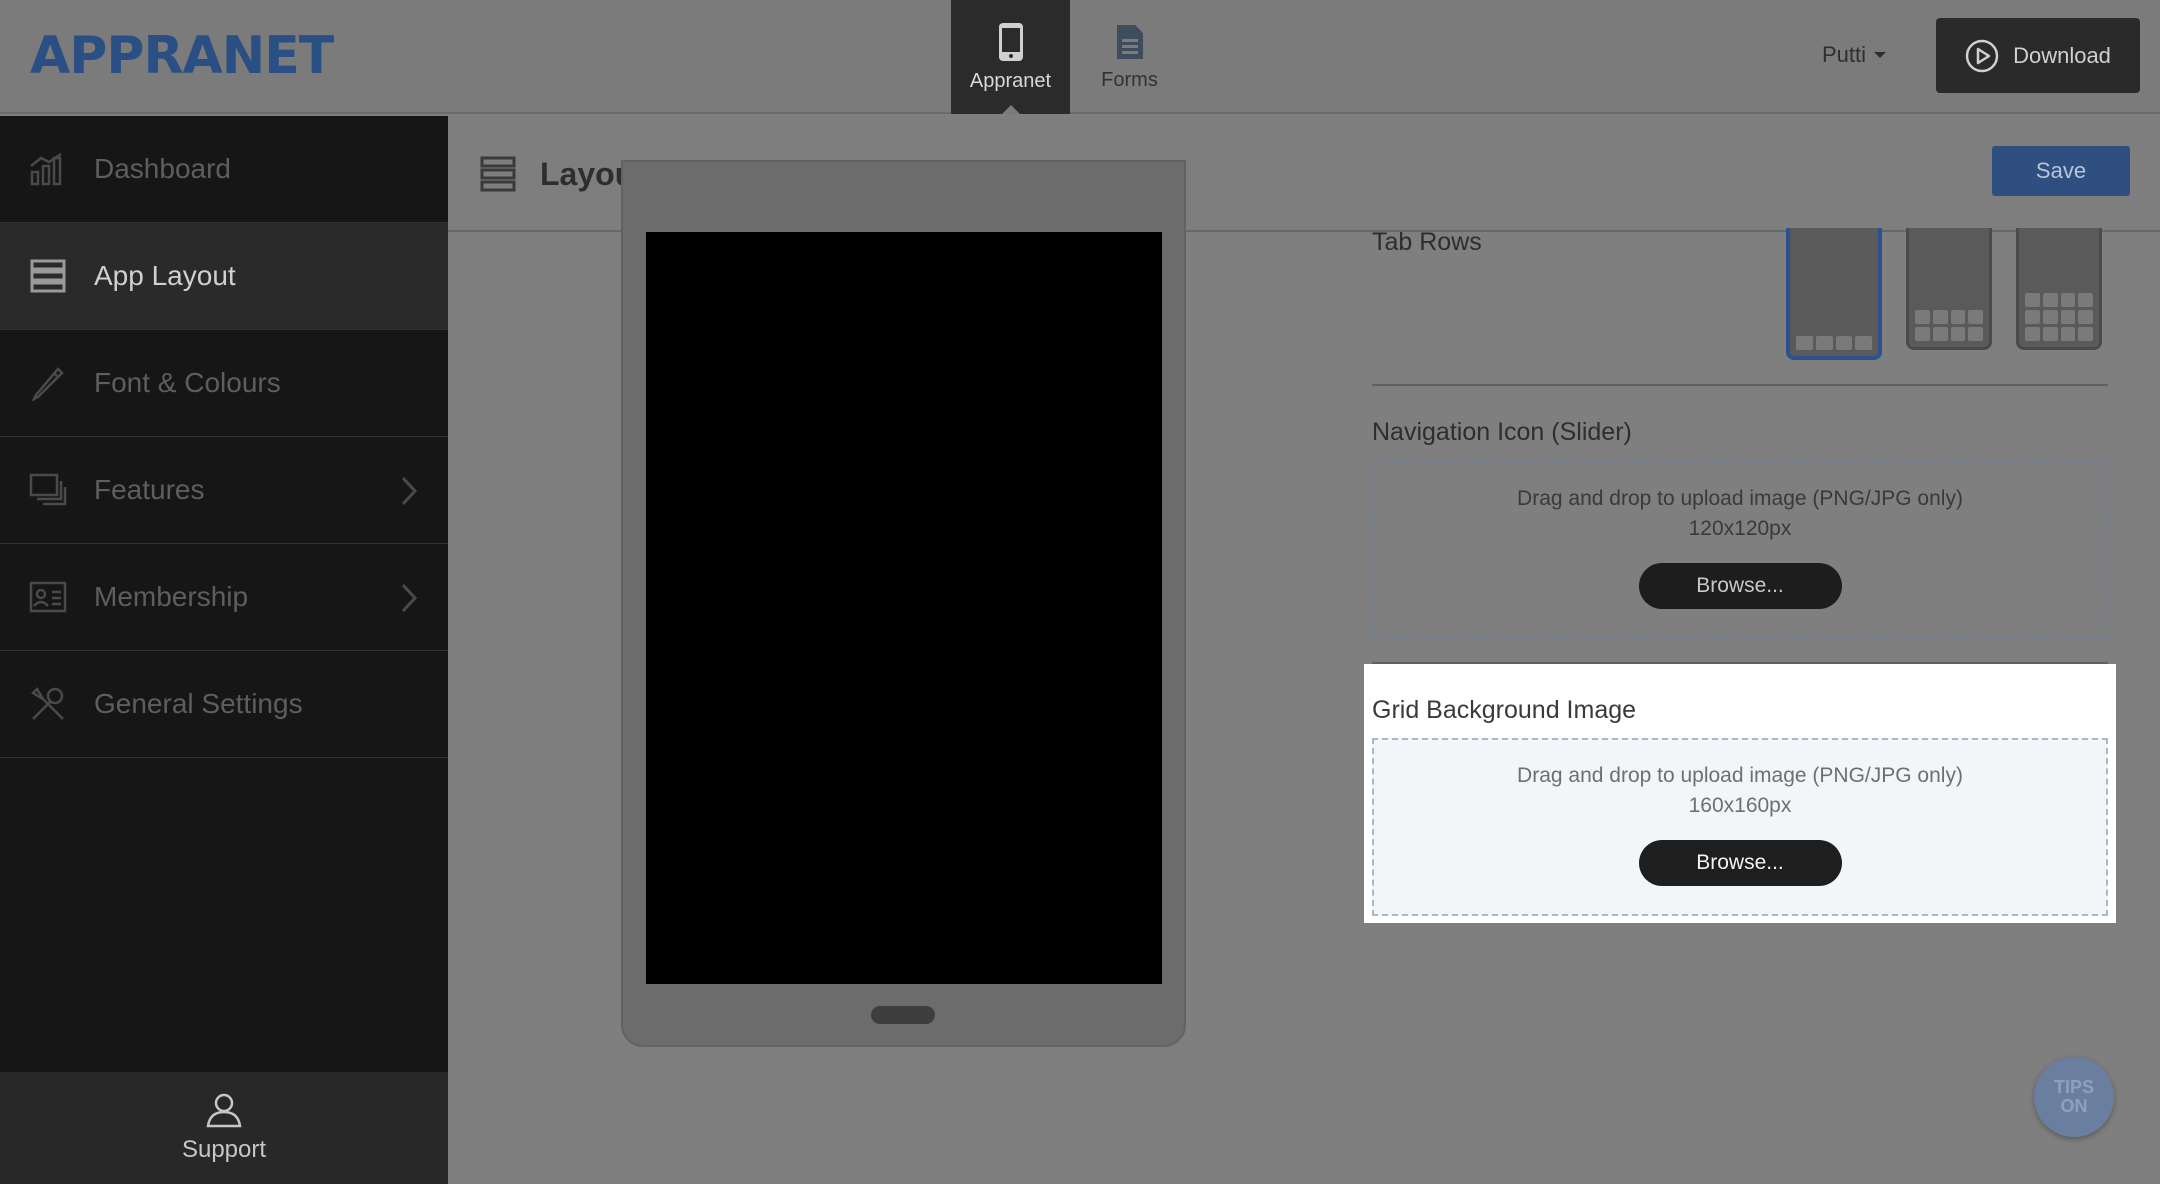 This screenshot has height=1184, width=2160. I want to click on tab-appranet: Appranet, so click(1010, 57).